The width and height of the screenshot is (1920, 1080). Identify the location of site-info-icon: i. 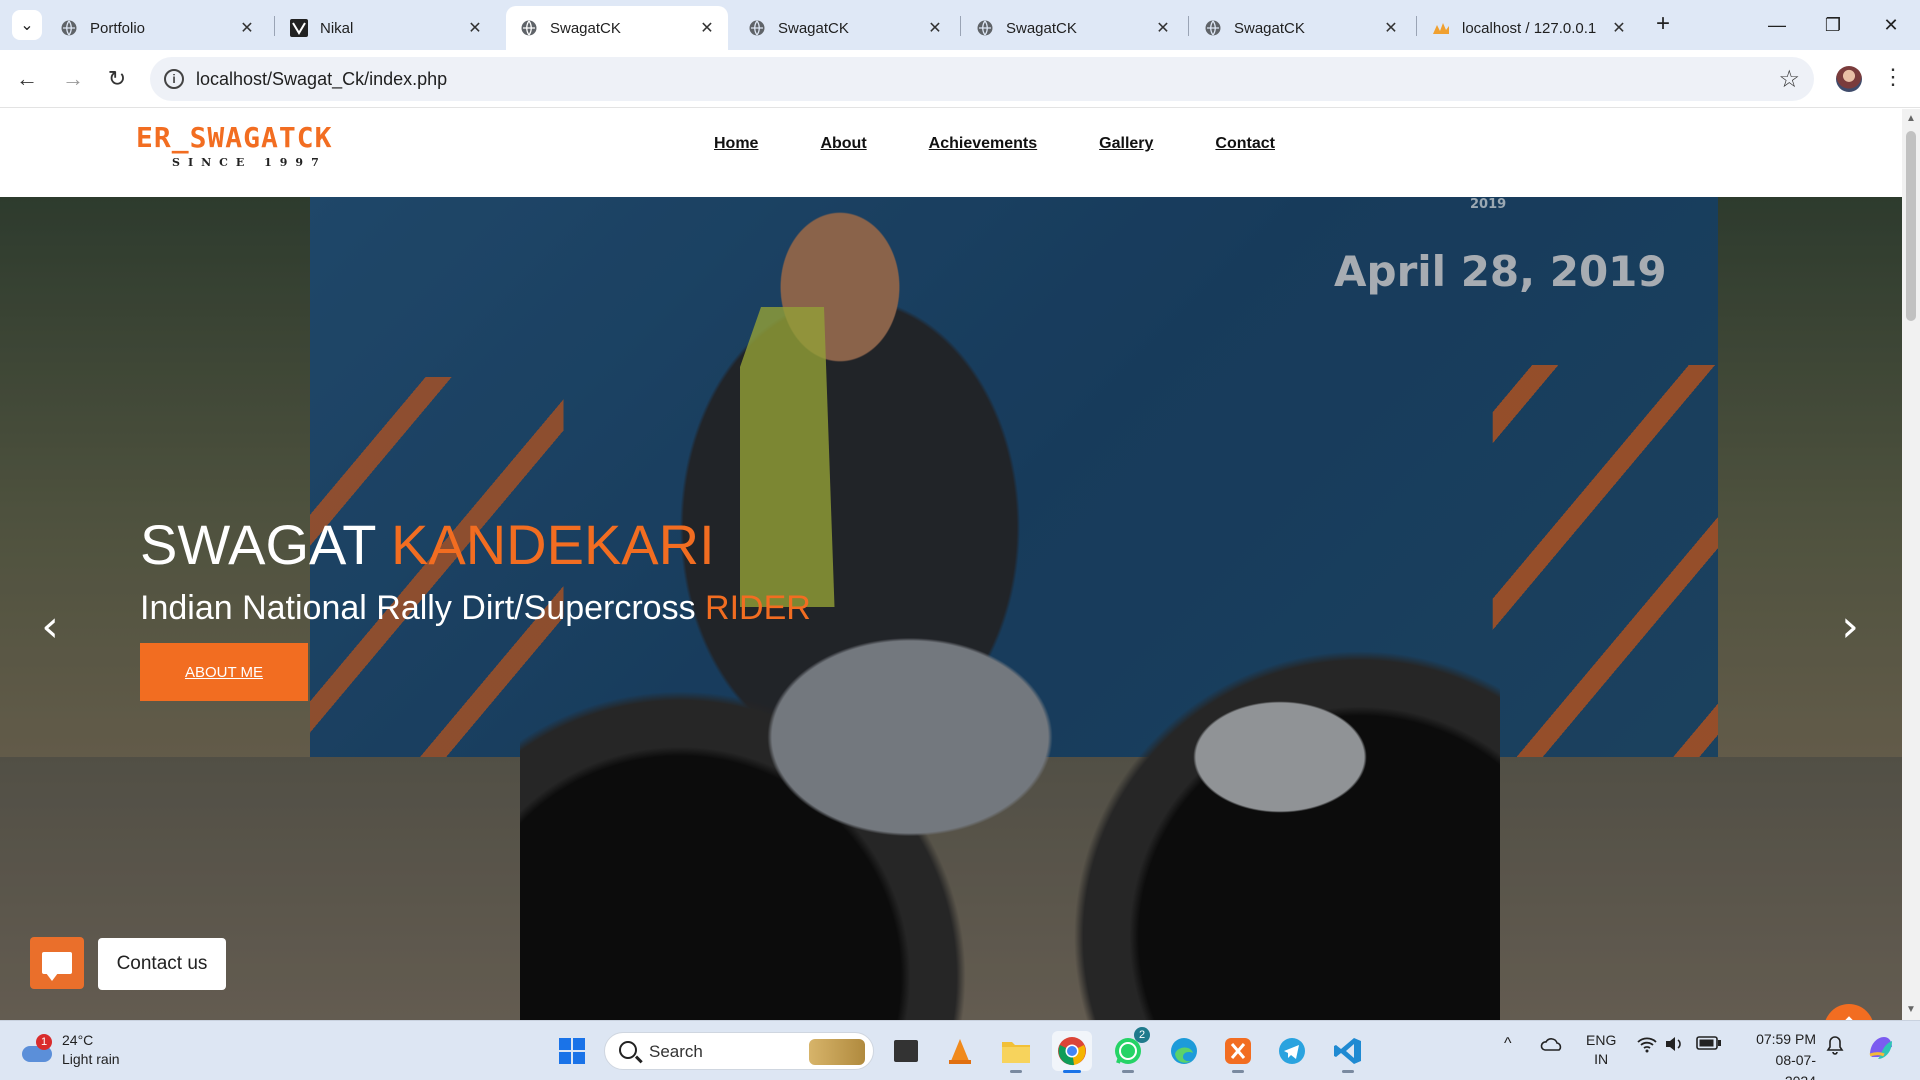
(174, 79).